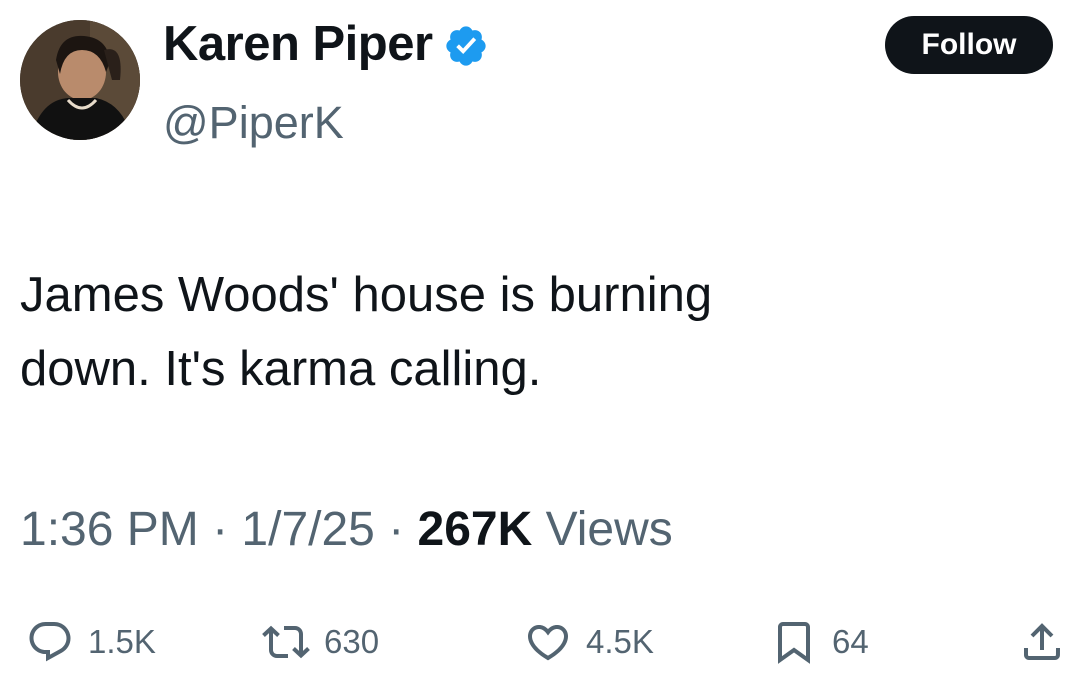 This screenshot has height=687, width=1088. I want to click on bookmark-button: 64, so click(819, 642).